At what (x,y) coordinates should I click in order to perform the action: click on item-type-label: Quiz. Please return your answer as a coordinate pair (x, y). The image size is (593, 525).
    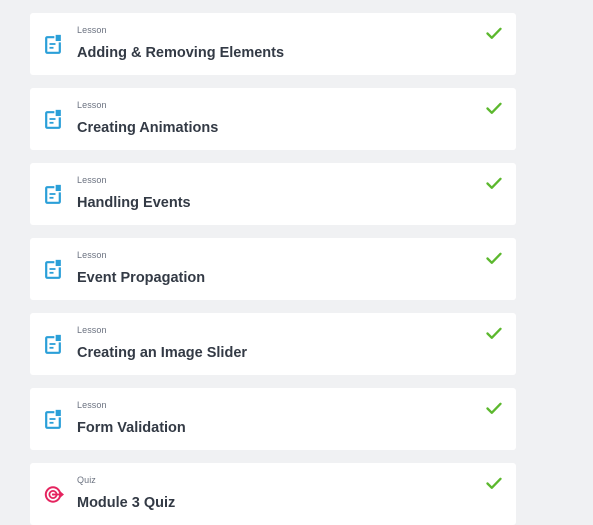
    Looking at the image, I should click on (86, 480).